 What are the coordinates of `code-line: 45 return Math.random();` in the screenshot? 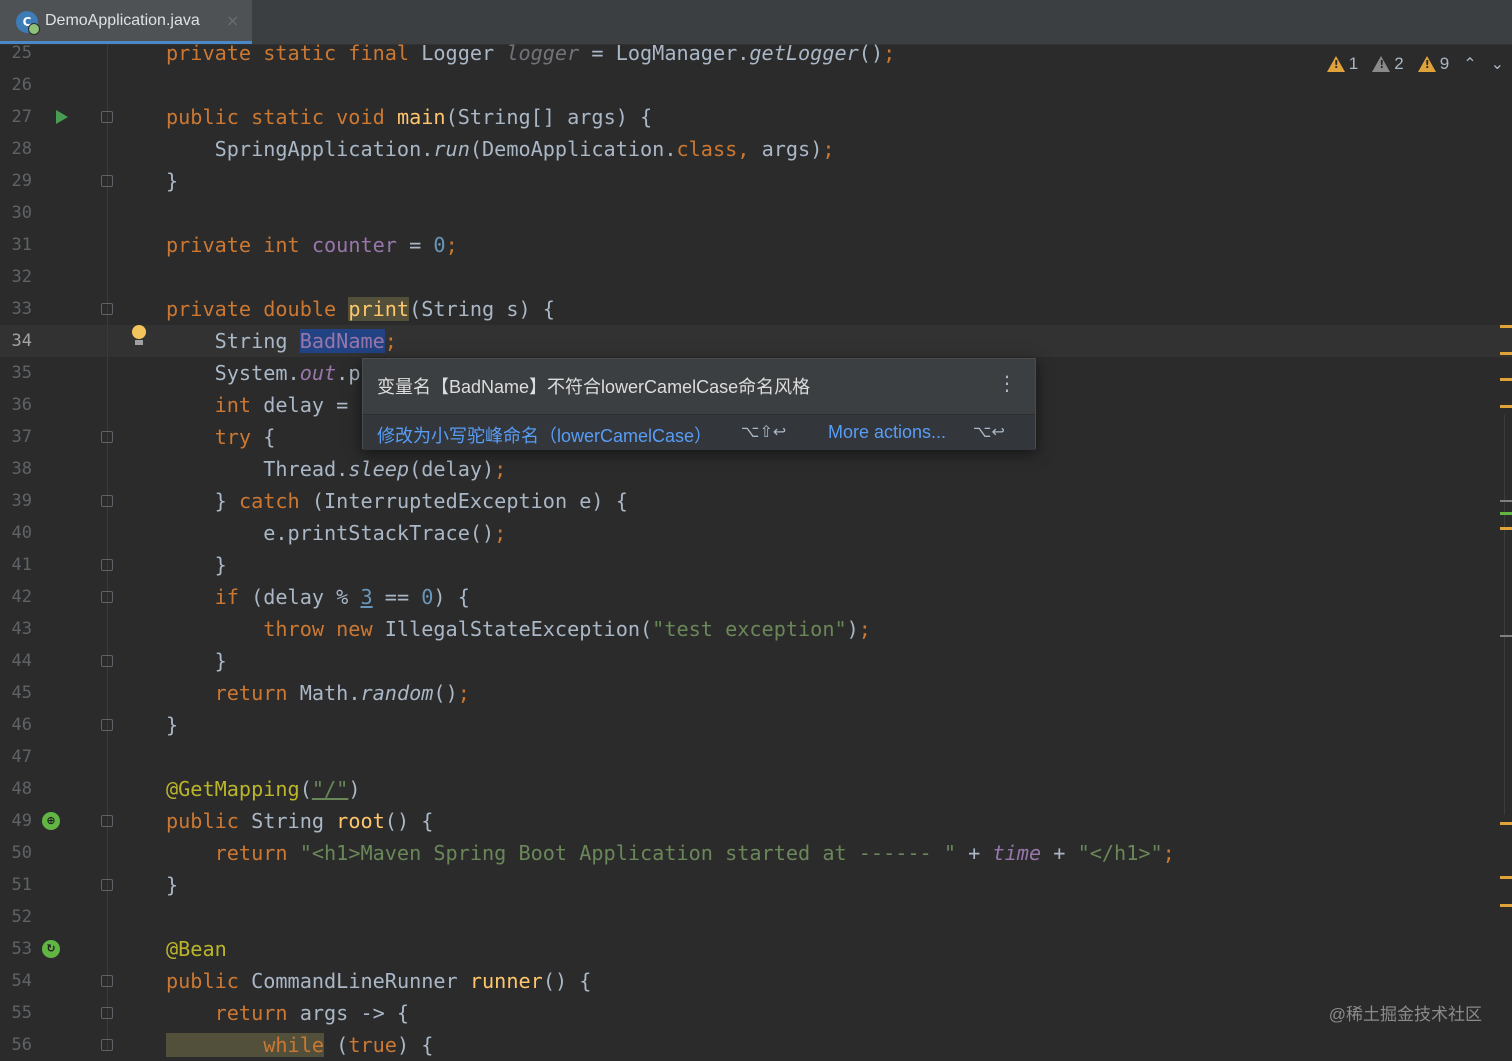 It's located at (750, 693).